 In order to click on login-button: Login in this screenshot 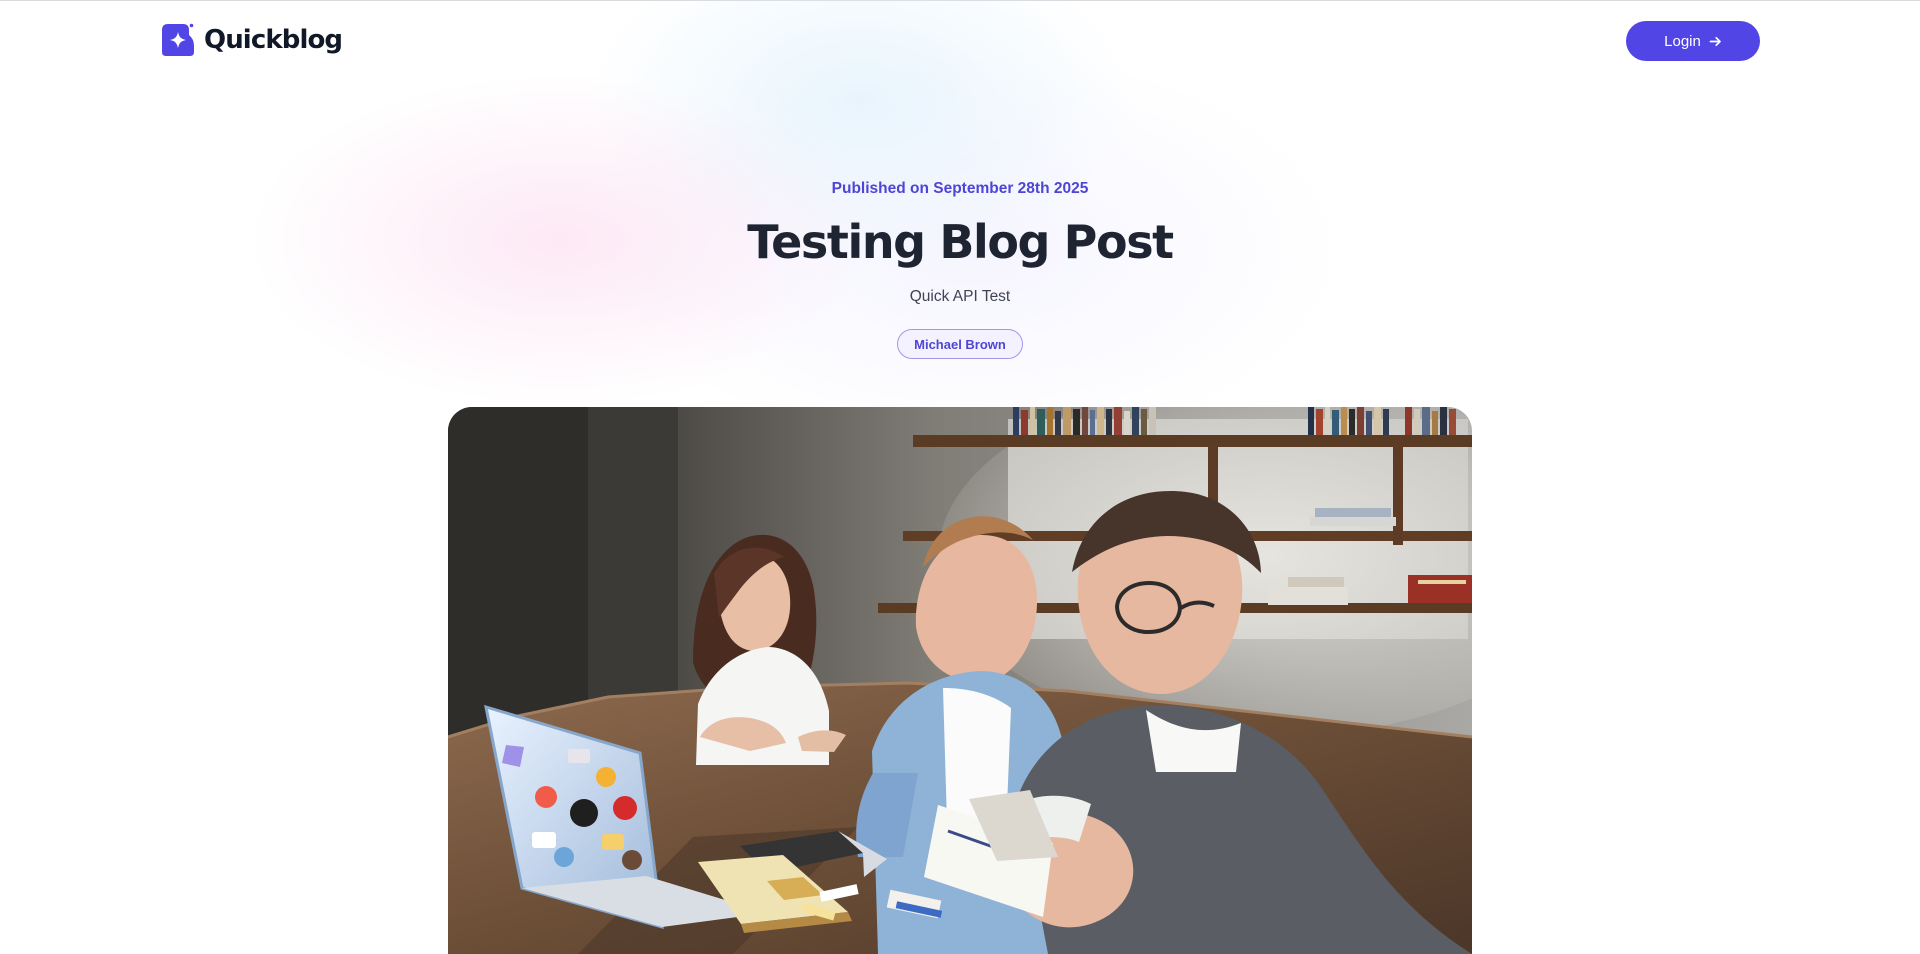, I will do `click(1693, 41)`.